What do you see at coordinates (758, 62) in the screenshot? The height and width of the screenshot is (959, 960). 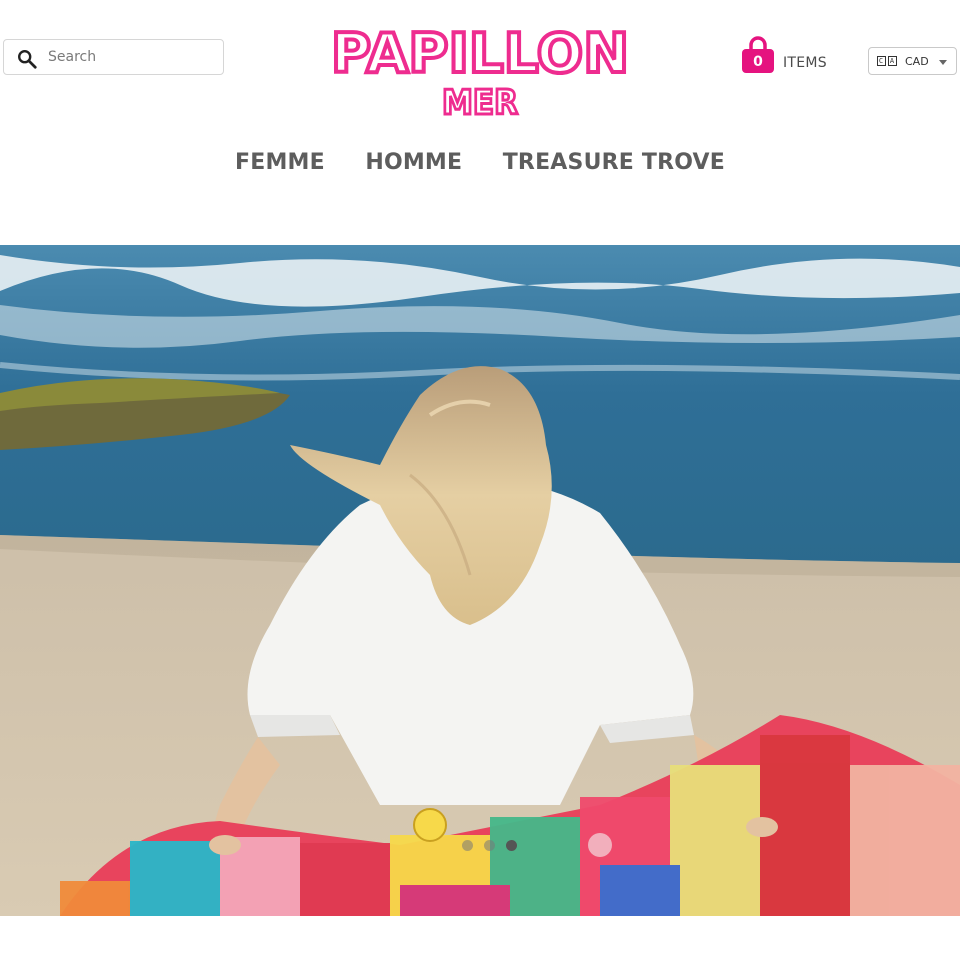 I see `cart-count: 0` at bounding box center [758, 62].